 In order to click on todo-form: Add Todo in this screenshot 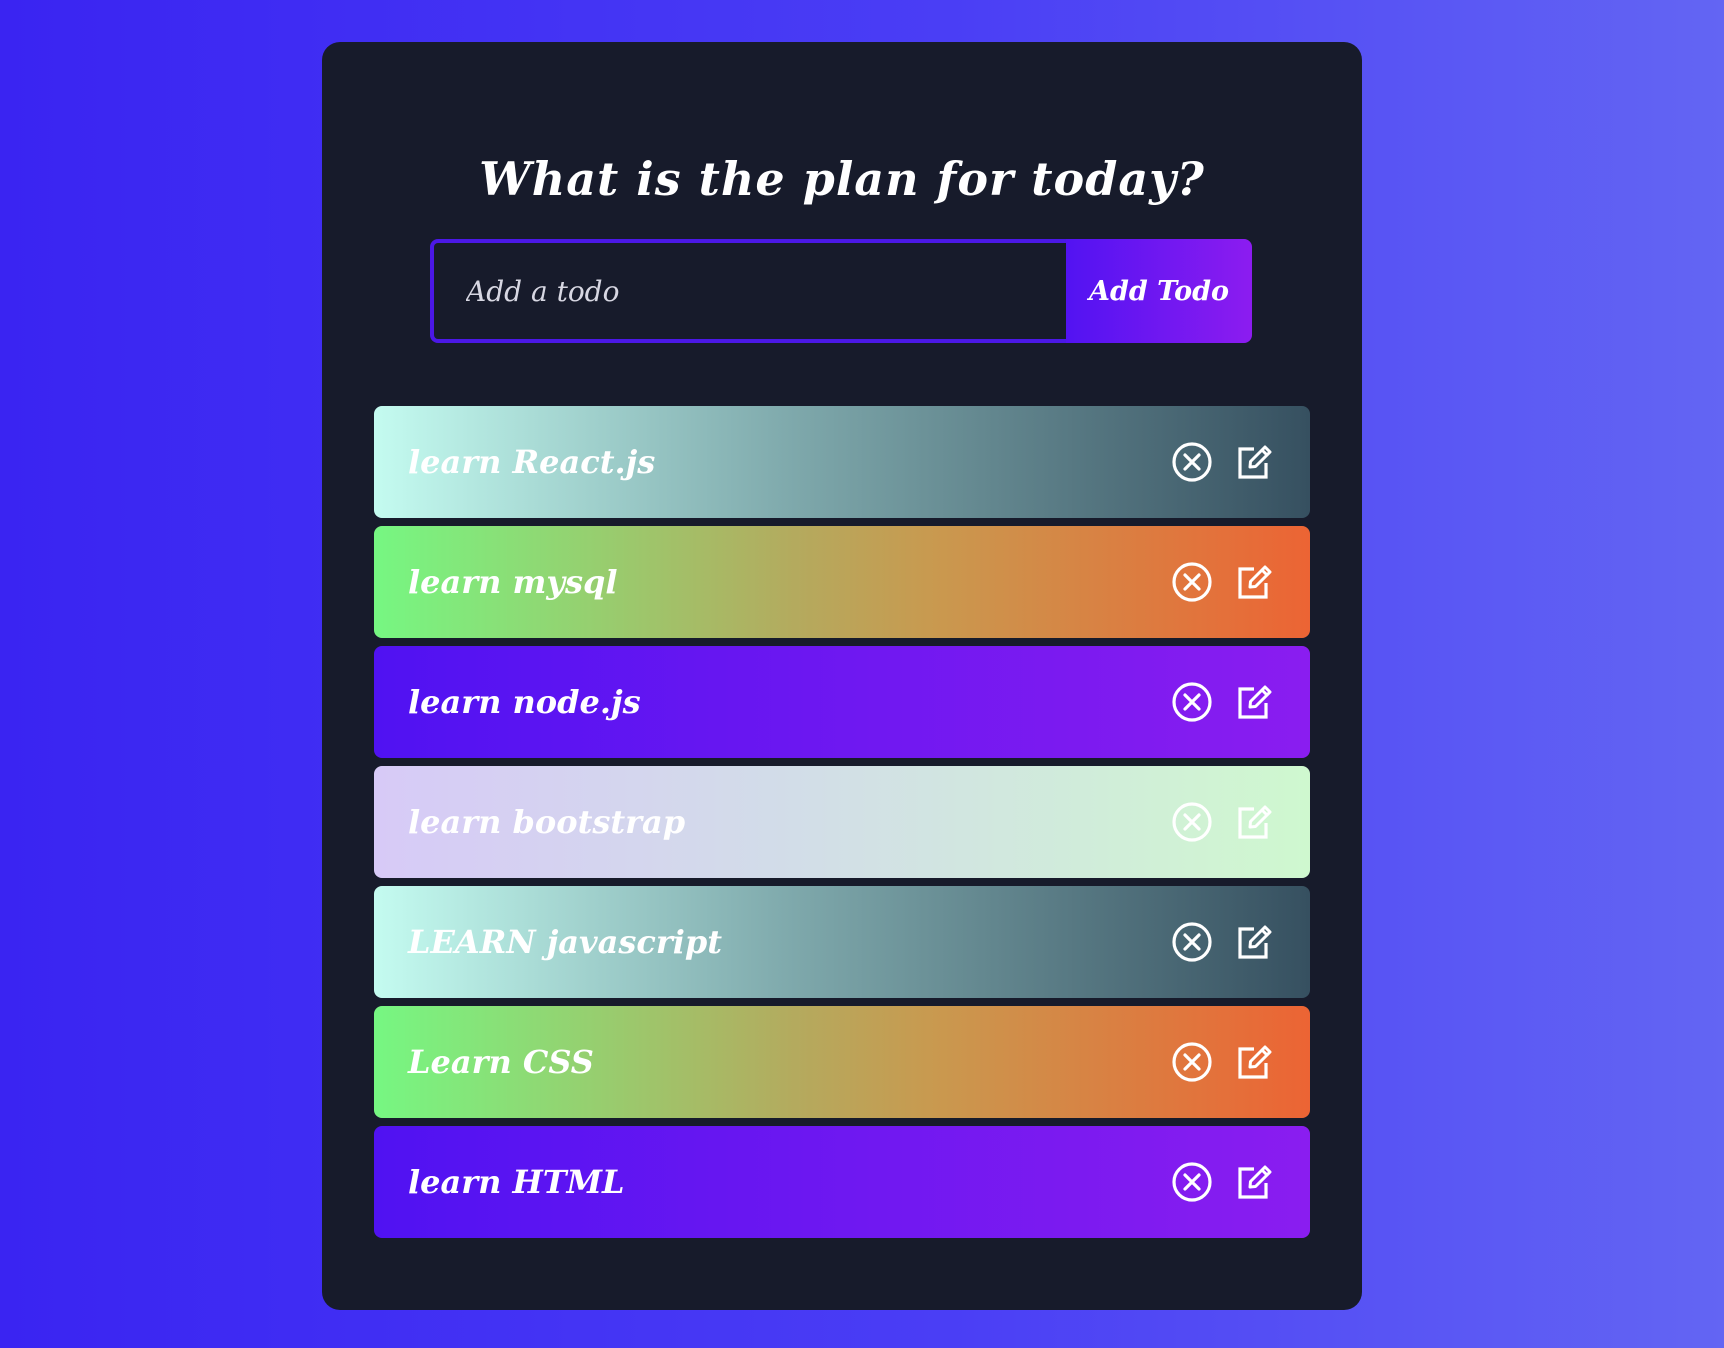, I will do `click(841, 291)`.